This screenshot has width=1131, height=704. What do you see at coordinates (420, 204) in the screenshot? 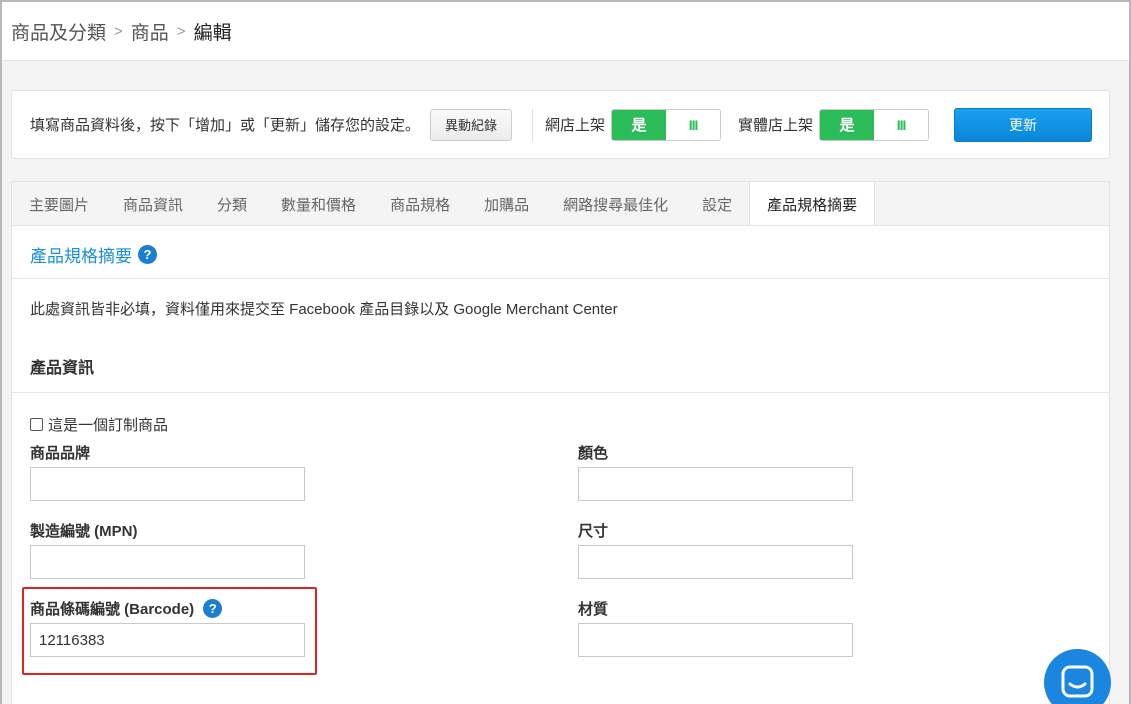
I see `tab-specifications: 商品規格` at bounding box center [420, 204].